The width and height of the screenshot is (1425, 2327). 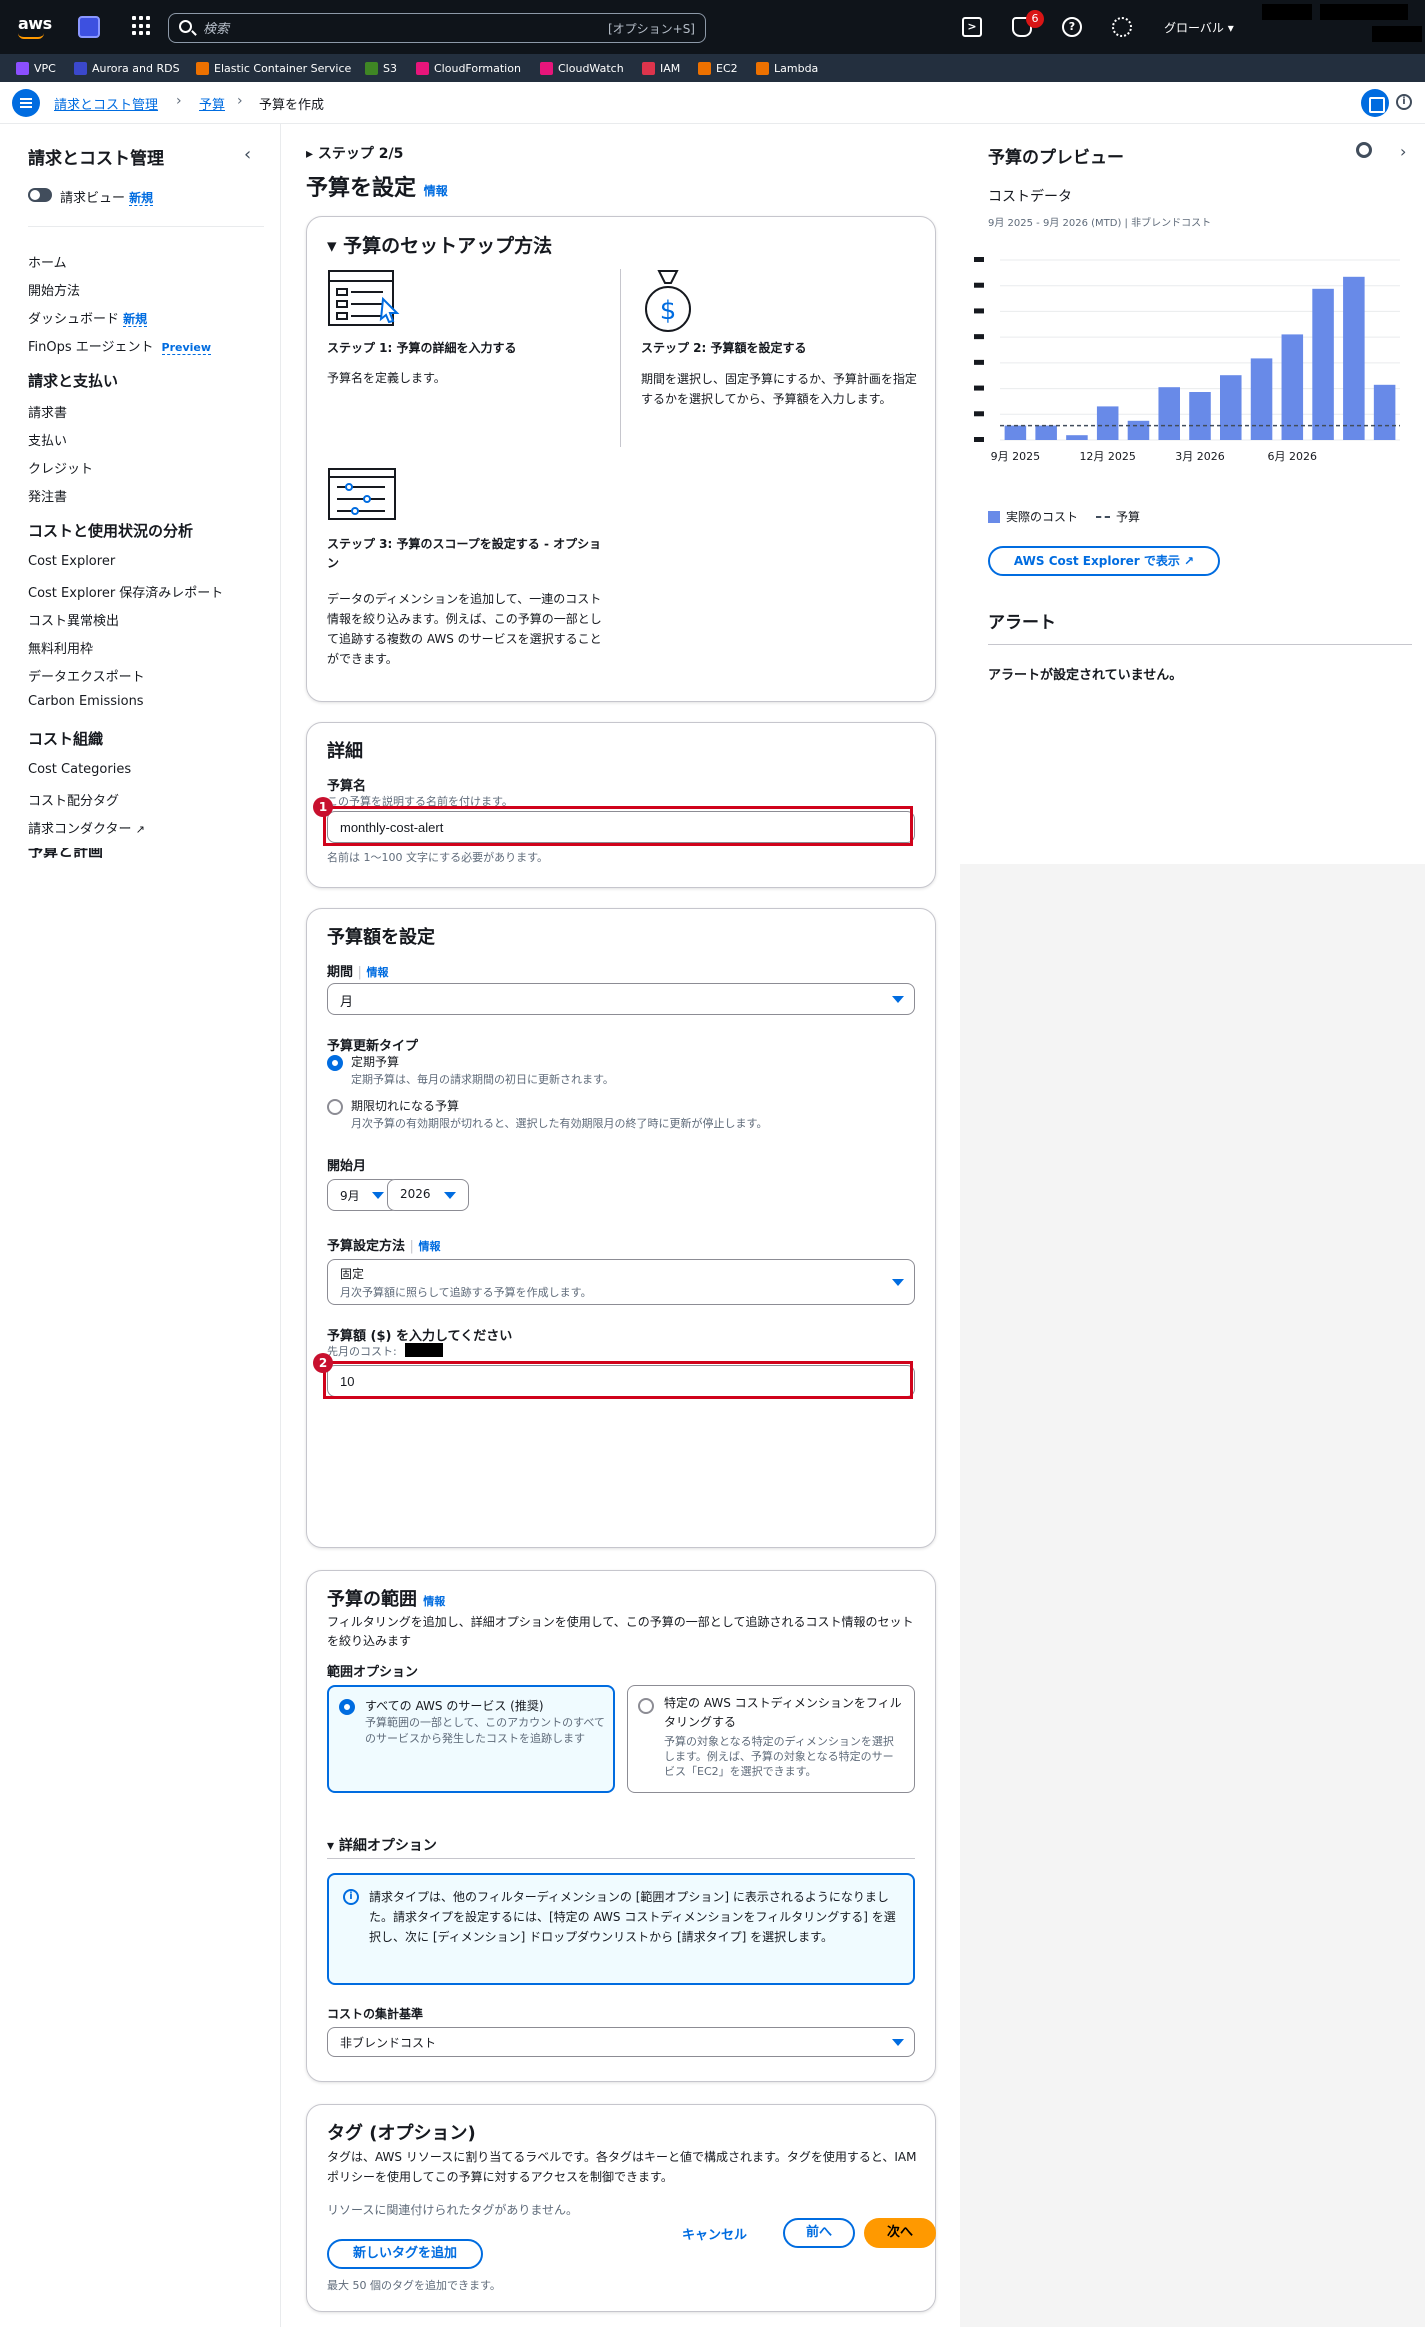 What do you see at coordinates (120, 345) in the screenshot?
I see `sidebar-item-finops: FinOps エージェント Preview` at bounding box center [120, 345].